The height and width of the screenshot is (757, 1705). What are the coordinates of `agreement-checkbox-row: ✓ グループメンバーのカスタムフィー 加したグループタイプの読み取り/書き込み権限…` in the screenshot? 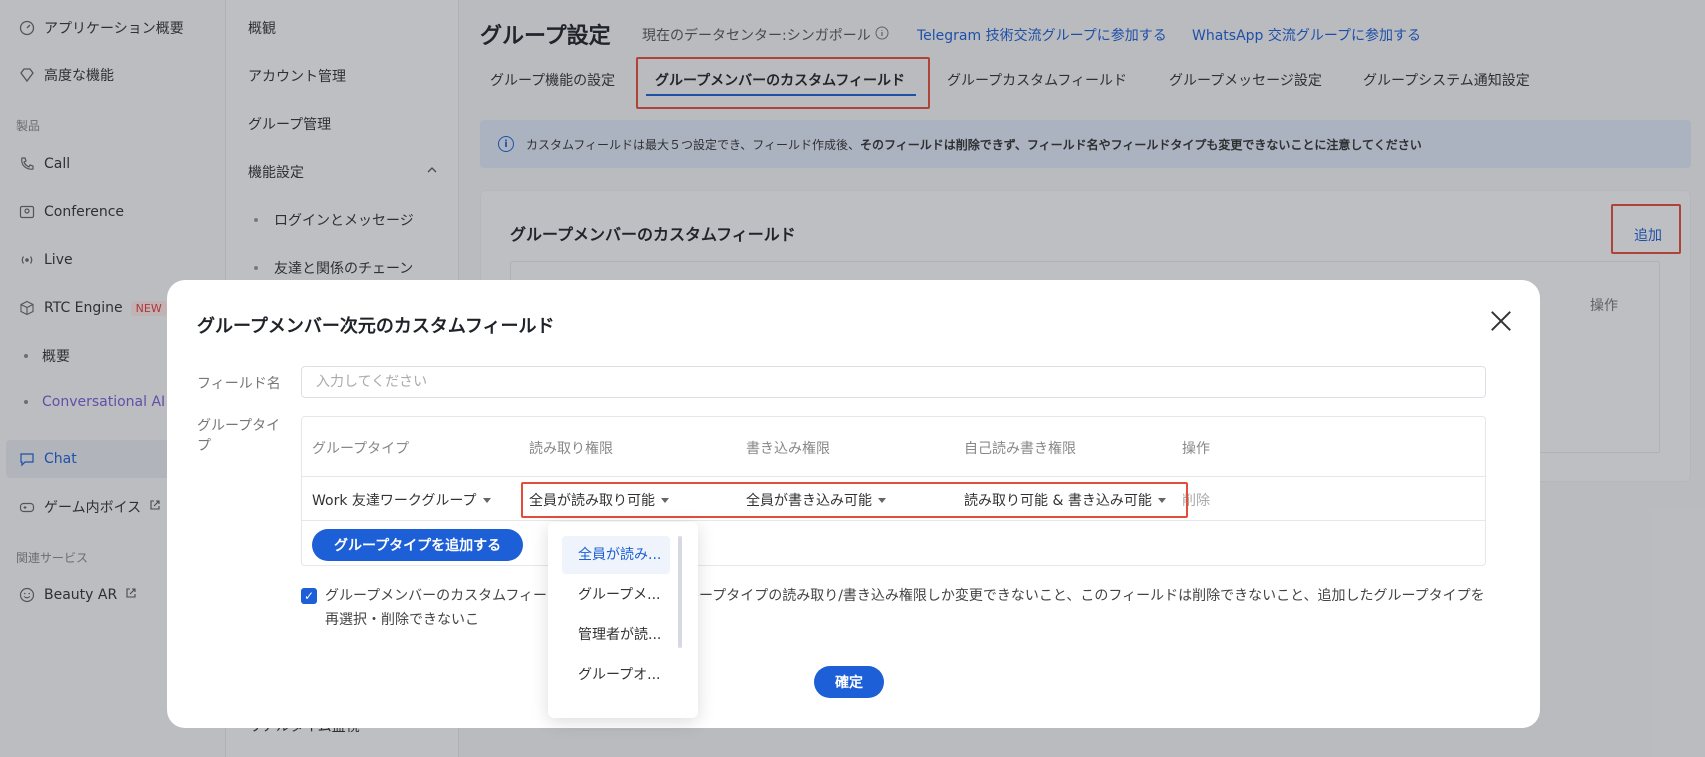 It's located at (896, 608).